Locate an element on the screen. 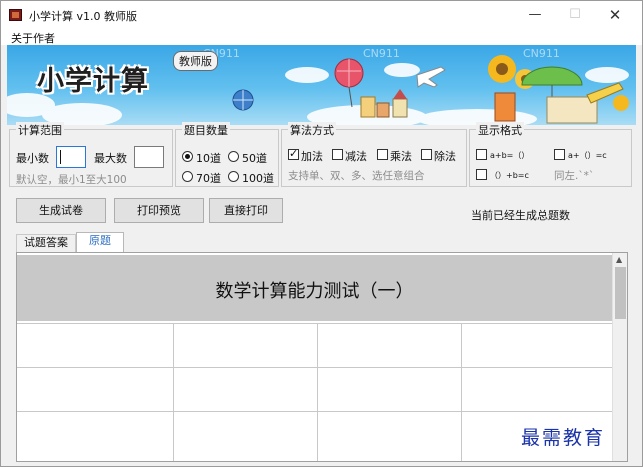 The width and height of the screenshot is (643, 467). count-group-label: 题目数量 is located at coordinates (206, 130).